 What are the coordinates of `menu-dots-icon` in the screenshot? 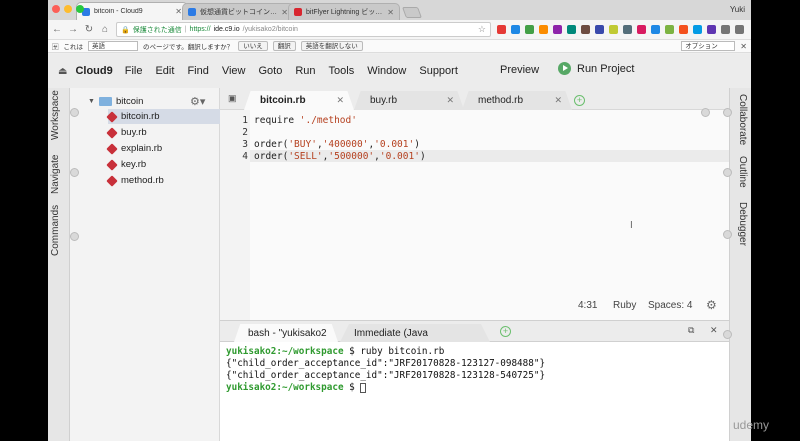 It's located at (739, 29).